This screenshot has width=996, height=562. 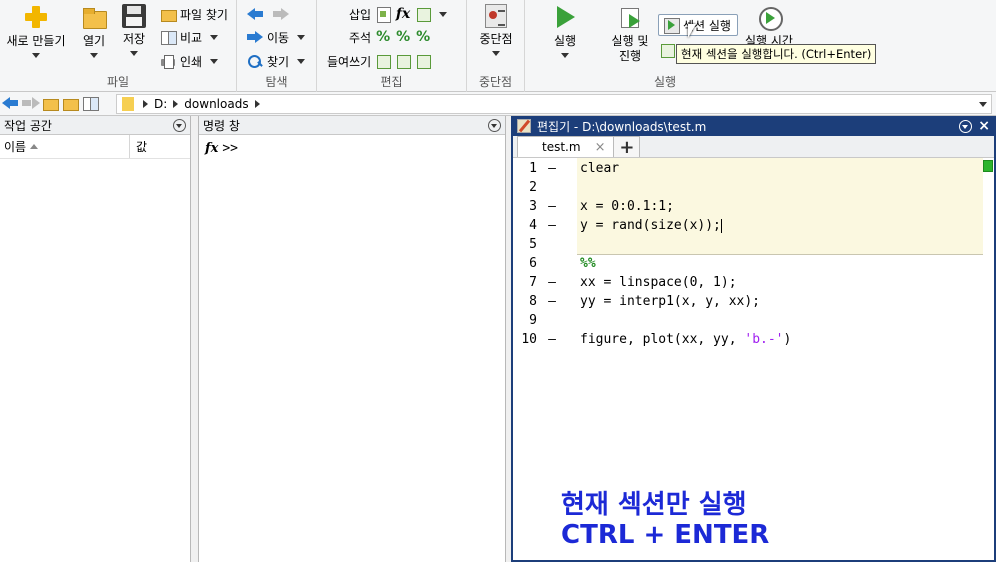 What do you see at coordinates (65, 146) in the screenshot?
I see `column-header-name: 이름` at bounding box center [65, 146].